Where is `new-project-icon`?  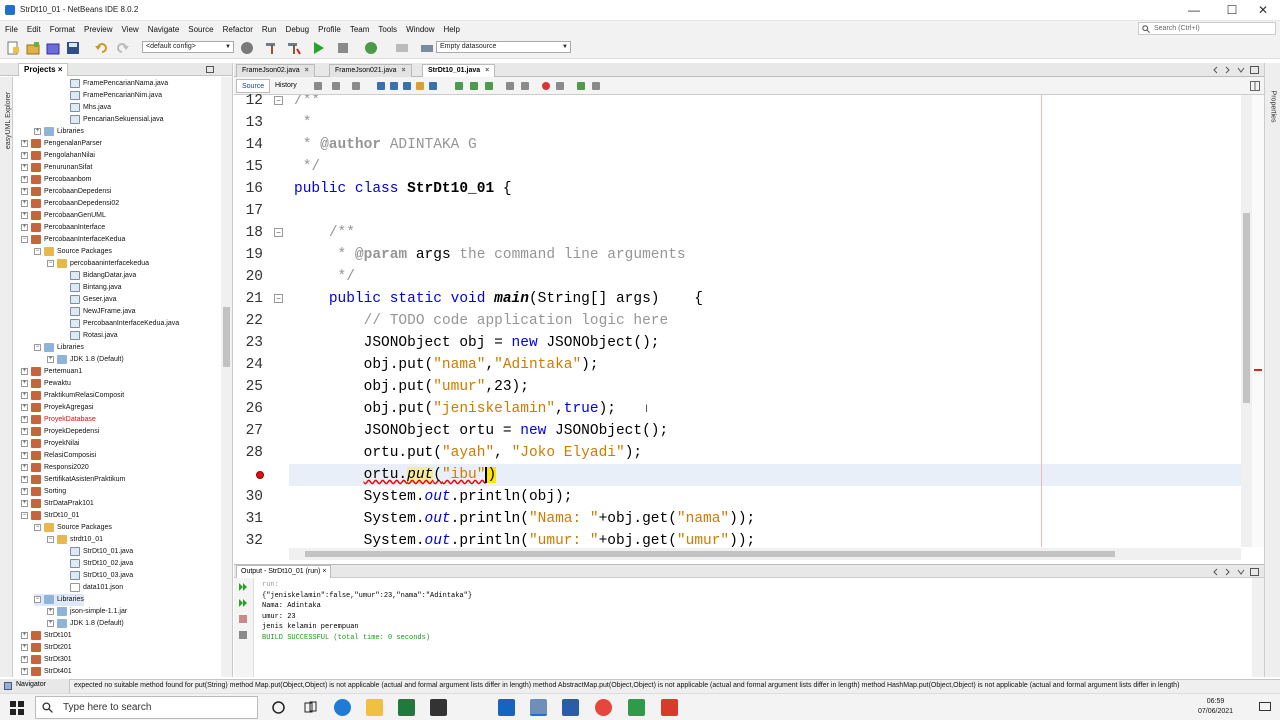 new-project-icon is located at coordinates (33, 48).